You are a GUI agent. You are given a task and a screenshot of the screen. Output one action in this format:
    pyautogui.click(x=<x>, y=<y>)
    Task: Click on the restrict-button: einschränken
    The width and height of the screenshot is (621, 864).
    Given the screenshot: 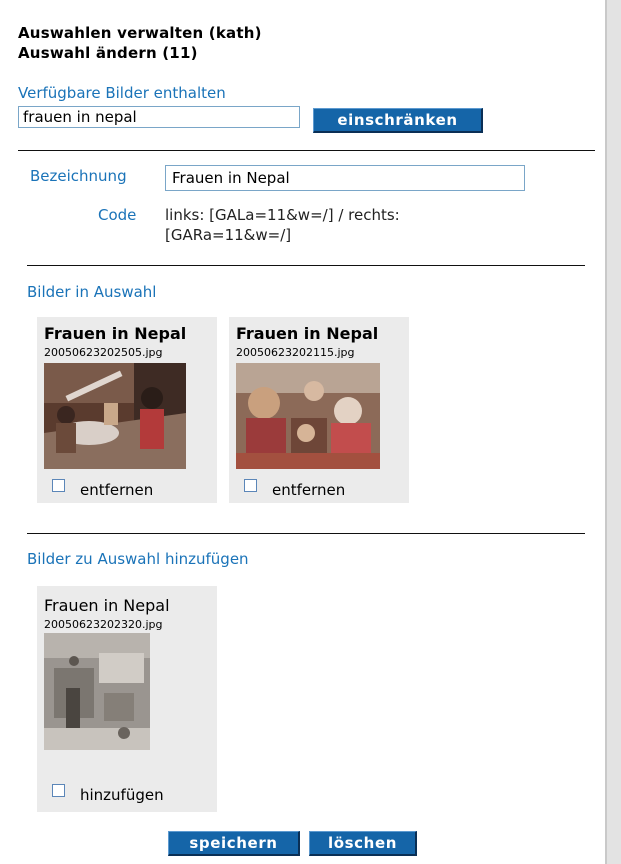 What is the action you would take?
    pyautogui.click(x=398, y=120)
    